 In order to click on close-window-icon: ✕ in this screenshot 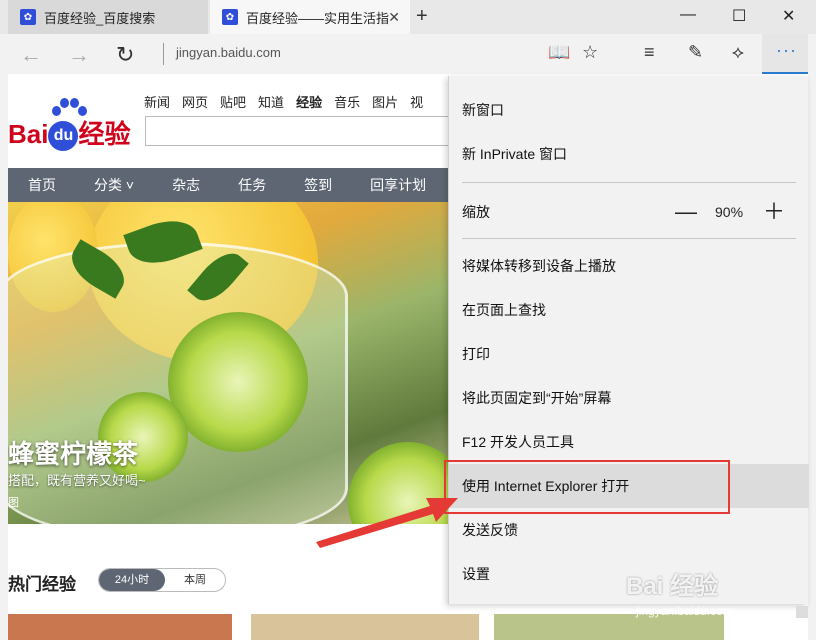, I will do `click(788, 16)`.